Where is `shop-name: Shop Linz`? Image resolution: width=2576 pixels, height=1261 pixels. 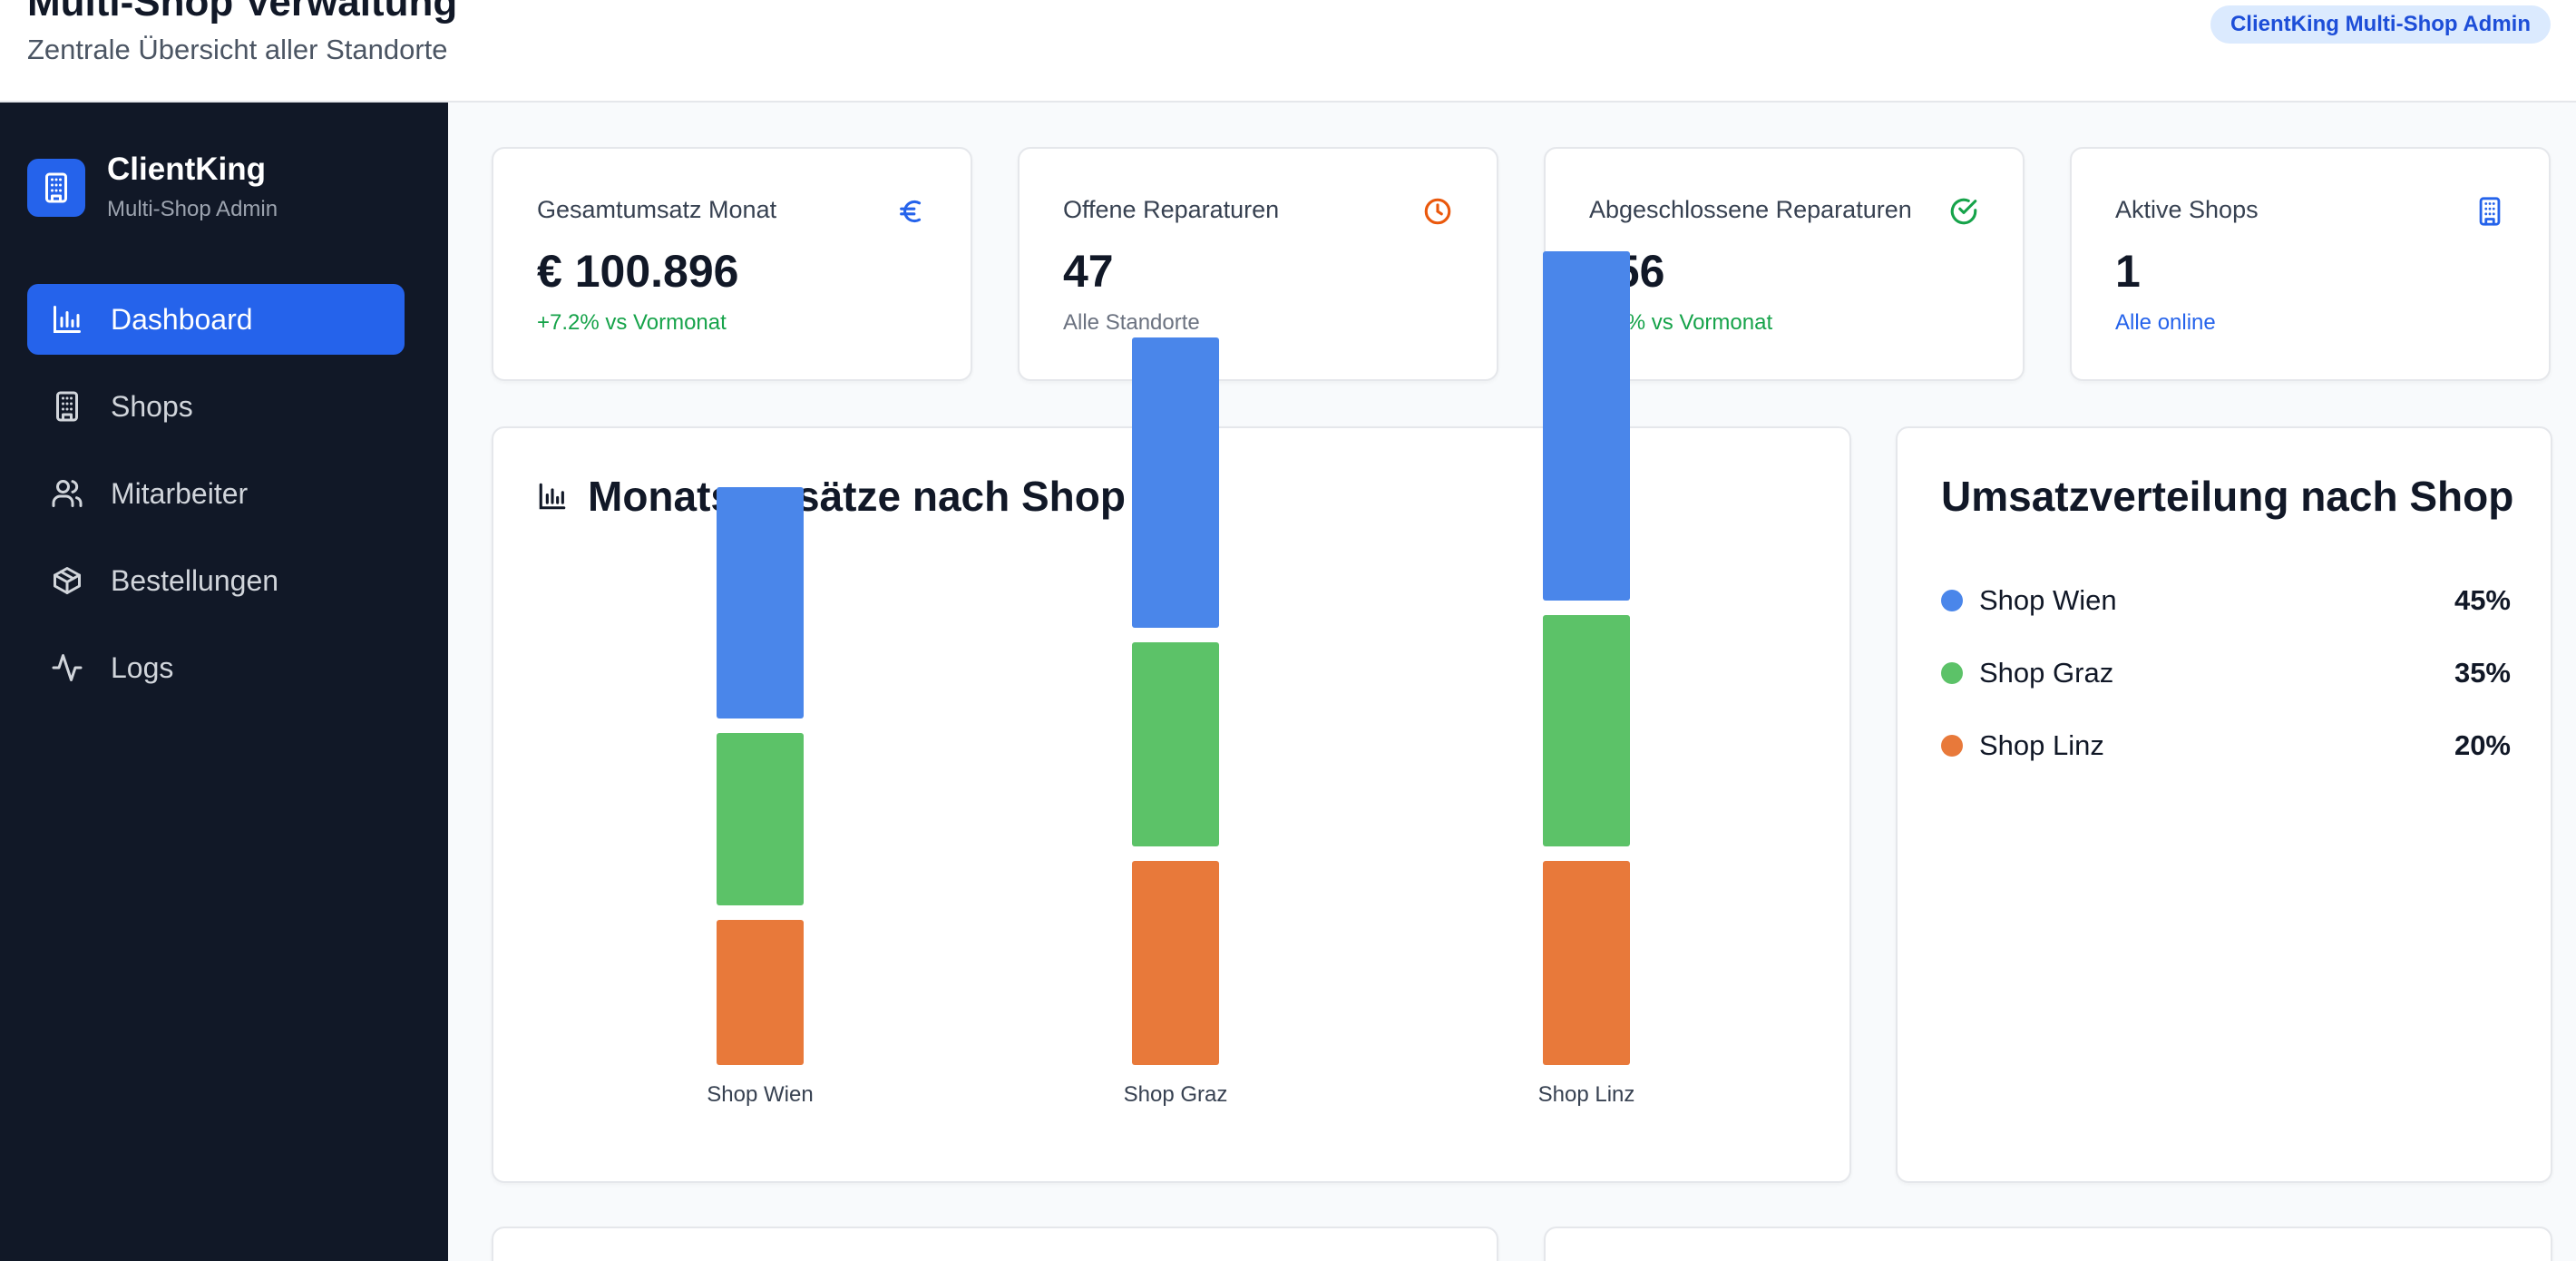 shop-name: Shop Linz is located at coordinates (2041, 745).